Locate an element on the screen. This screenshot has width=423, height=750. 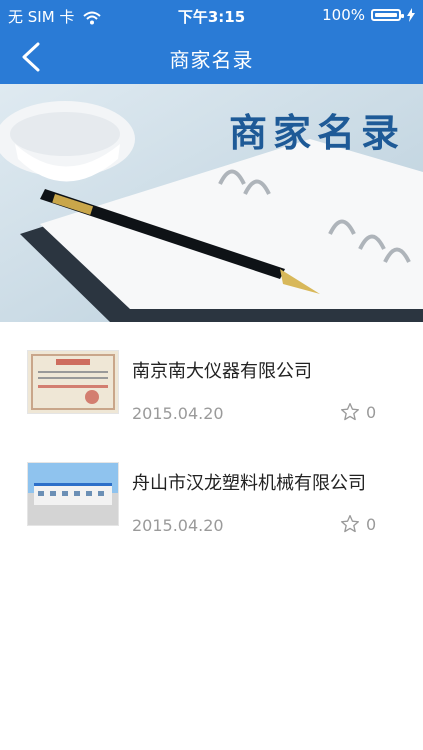
merchant-name: 舟山市汉龙塑料机械有限公司 is located at coordinates (249, 483).